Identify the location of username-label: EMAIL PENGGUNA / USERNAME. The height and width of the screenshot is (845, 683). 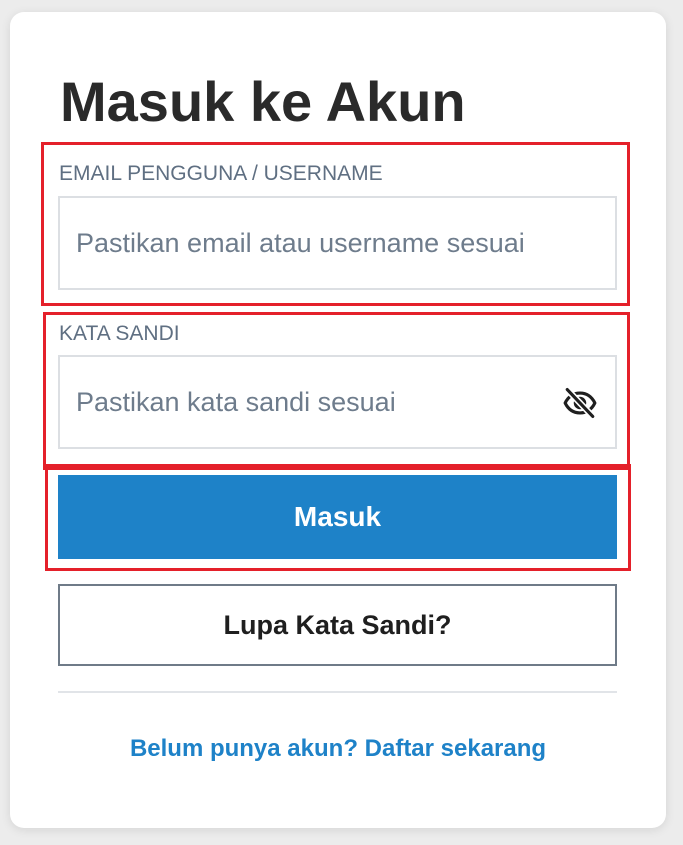
(221, 173).